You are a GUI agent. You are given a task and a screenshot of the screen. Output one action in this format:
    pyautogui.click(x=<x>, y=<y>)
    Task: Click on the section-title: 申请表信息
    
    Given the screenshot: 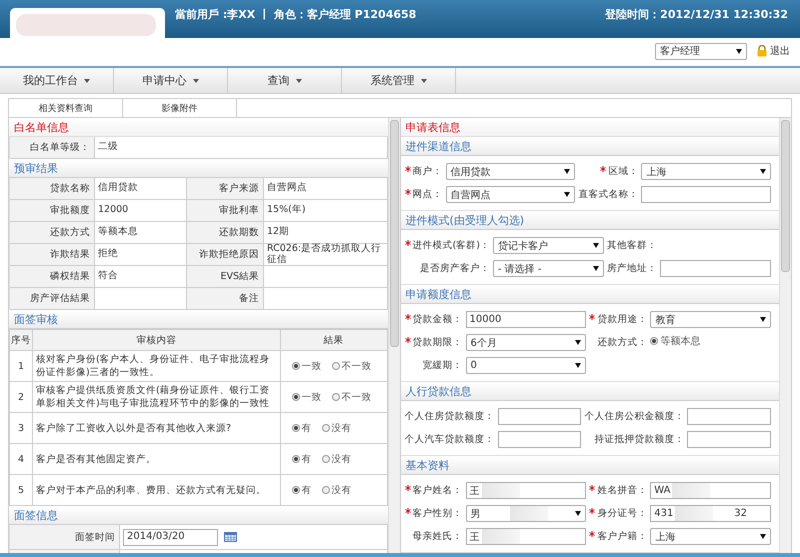 What is the action you would take?
    pyautogui.click(x=589, y=127)
    